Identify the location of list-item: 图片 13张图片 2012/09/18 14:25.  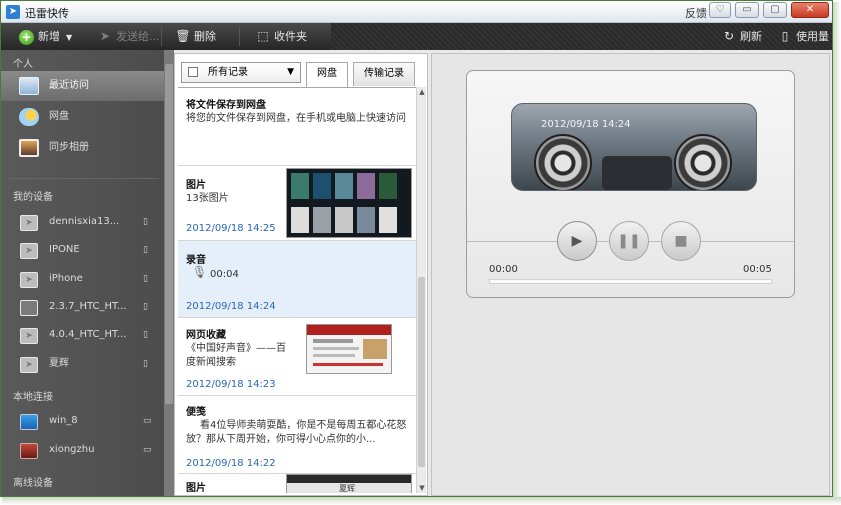
(297, 203).